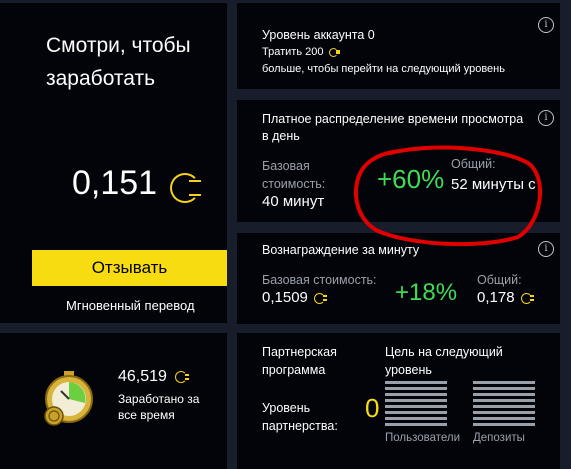 This screenshot has width=571, height=469. What do you see at coordinates (300, 417) in the screenshot?
I see `partner-level-label: Уровень партнерства:` at bounding box center [300, 417].